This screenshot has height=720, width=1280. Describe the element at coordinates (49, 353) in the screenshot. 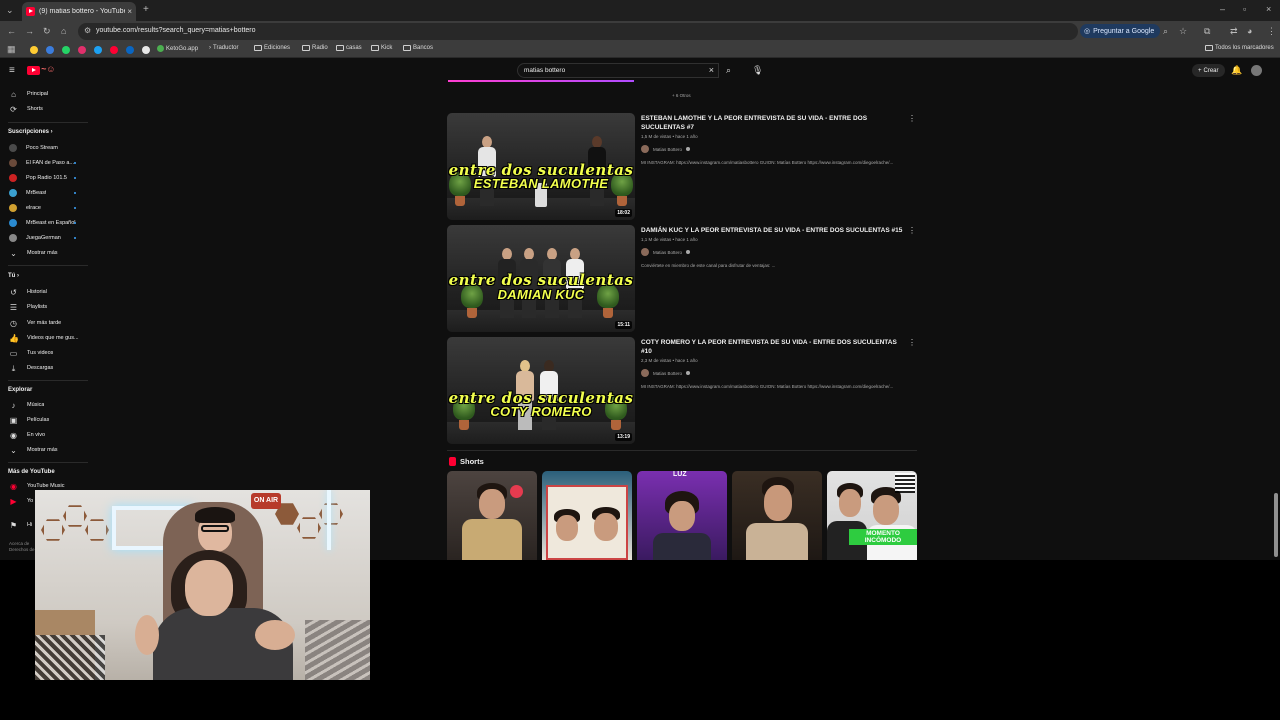

I see `sidebar-item-your-videos: ▭ Tus videos` at that location.